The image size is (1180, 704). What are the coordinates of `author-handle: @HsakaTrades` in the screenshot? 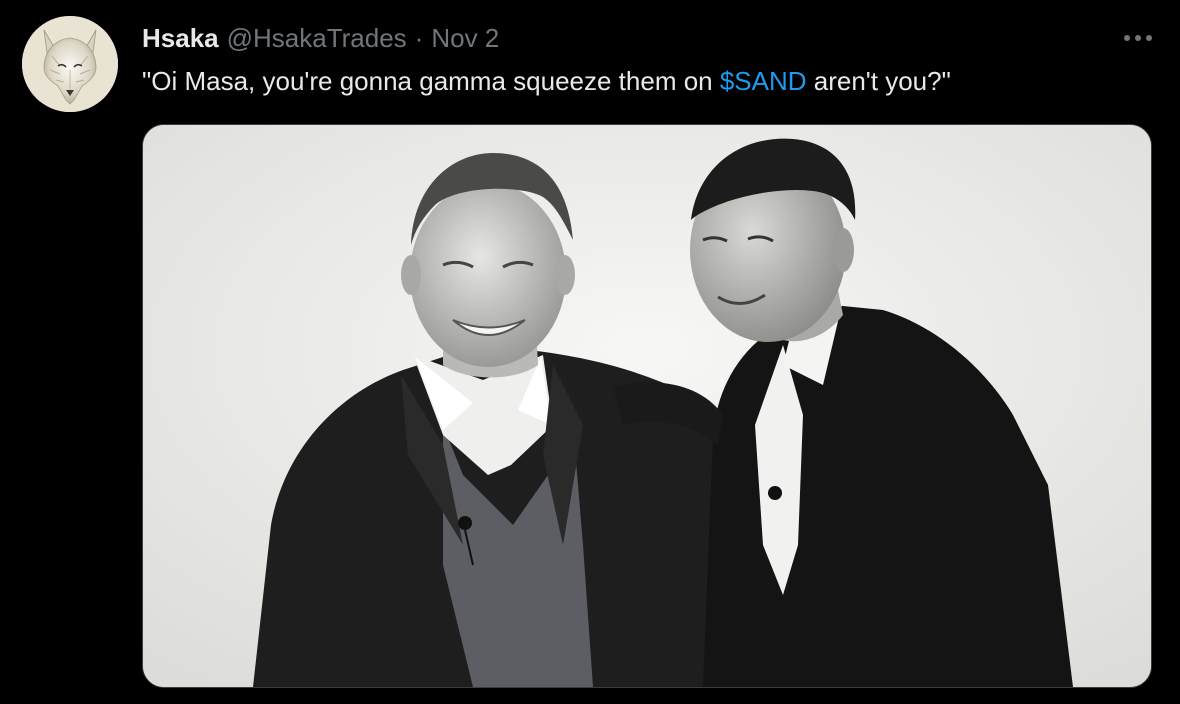 It's located at (317, 38).